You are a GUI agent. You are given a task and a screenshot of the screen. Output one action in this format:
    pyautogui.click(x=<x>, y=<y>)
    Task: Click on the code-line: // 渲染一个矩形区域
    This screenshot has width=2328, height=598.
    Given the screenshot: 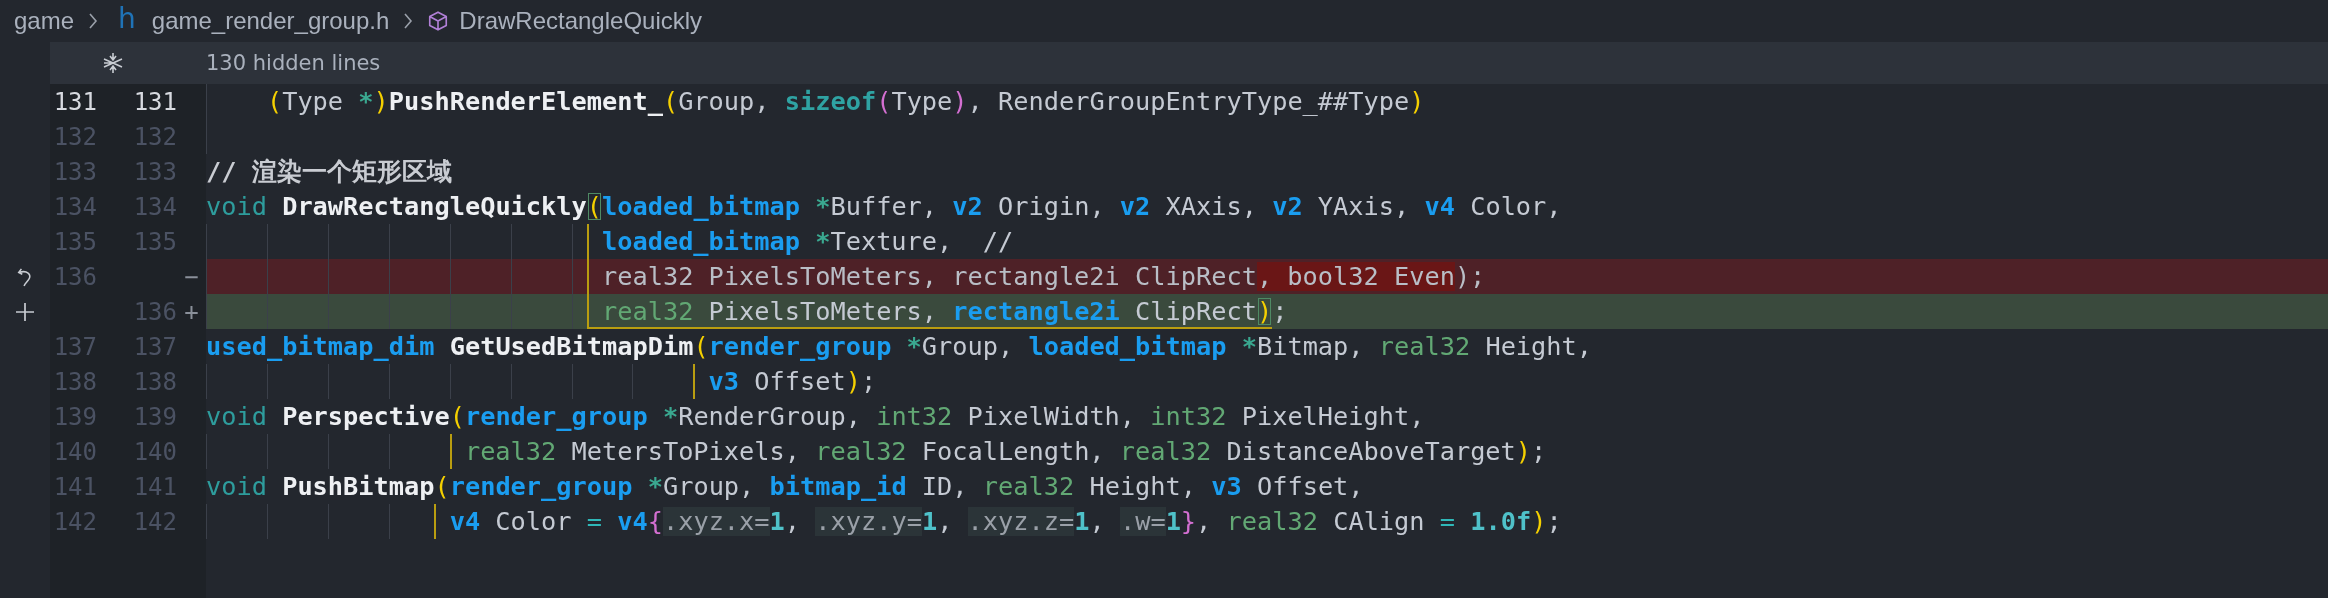 What is the action you would take?
    pyautogui.click(x=329, y=172)
    